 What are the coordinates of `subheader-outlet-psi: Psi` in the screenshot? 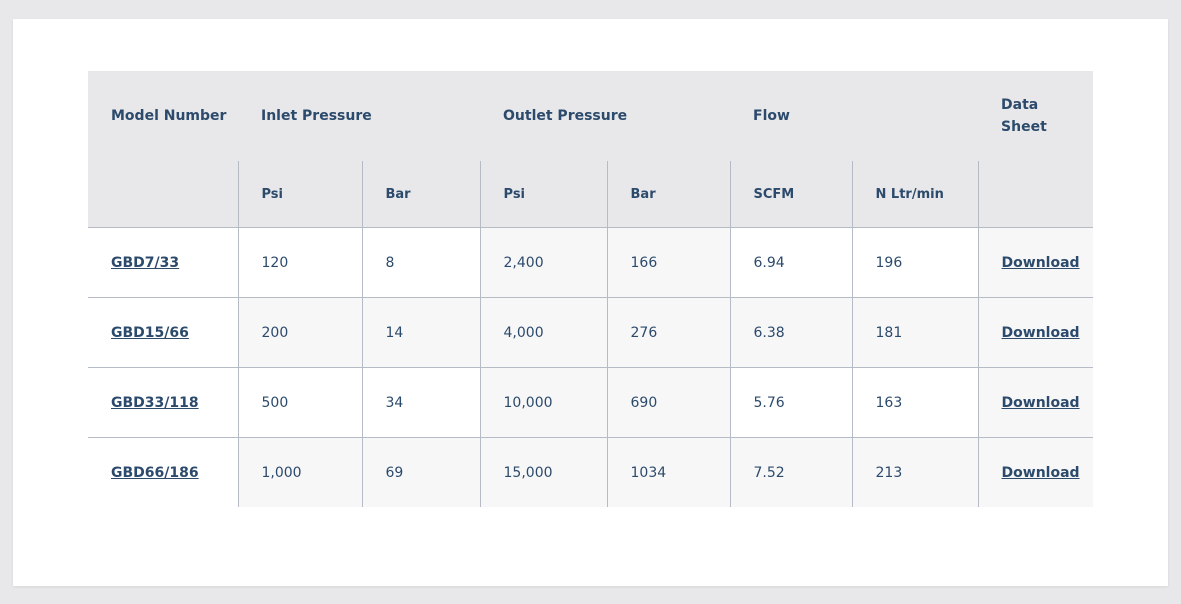 It's located at (543, 194).